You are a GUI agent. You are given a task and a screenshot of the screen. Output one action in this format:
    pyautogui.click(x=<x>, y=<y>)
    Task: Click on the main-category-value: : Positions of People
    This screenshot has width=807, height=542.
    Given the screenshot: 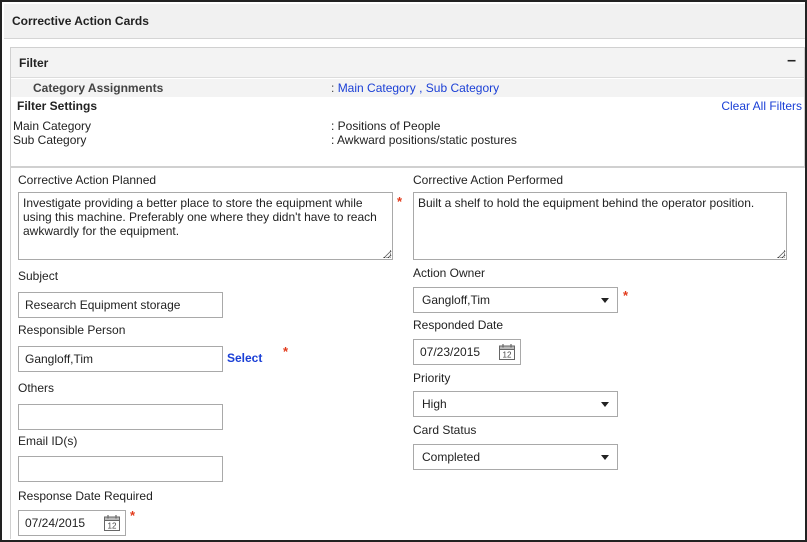 What is the action you would take?
    pyautogui.click(x=386, y=126)
    